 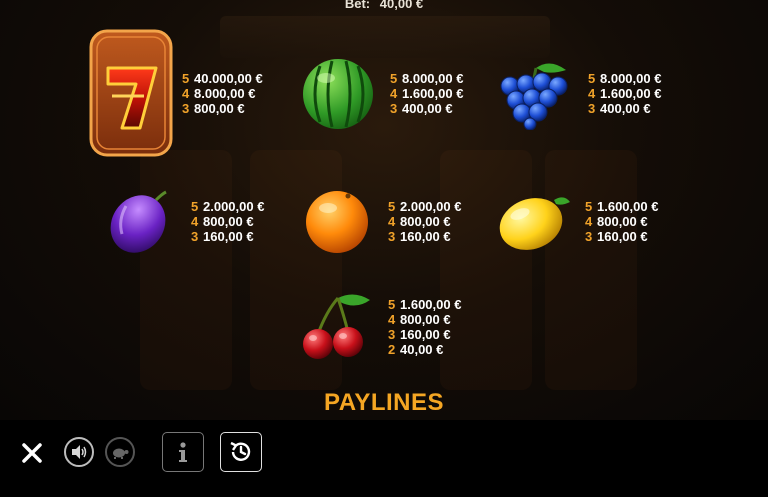 I want to click on grapes-pays: 5 8.000,00 € 4 1.600,00 € 3 400,00 €, so click(x=624, y=93).